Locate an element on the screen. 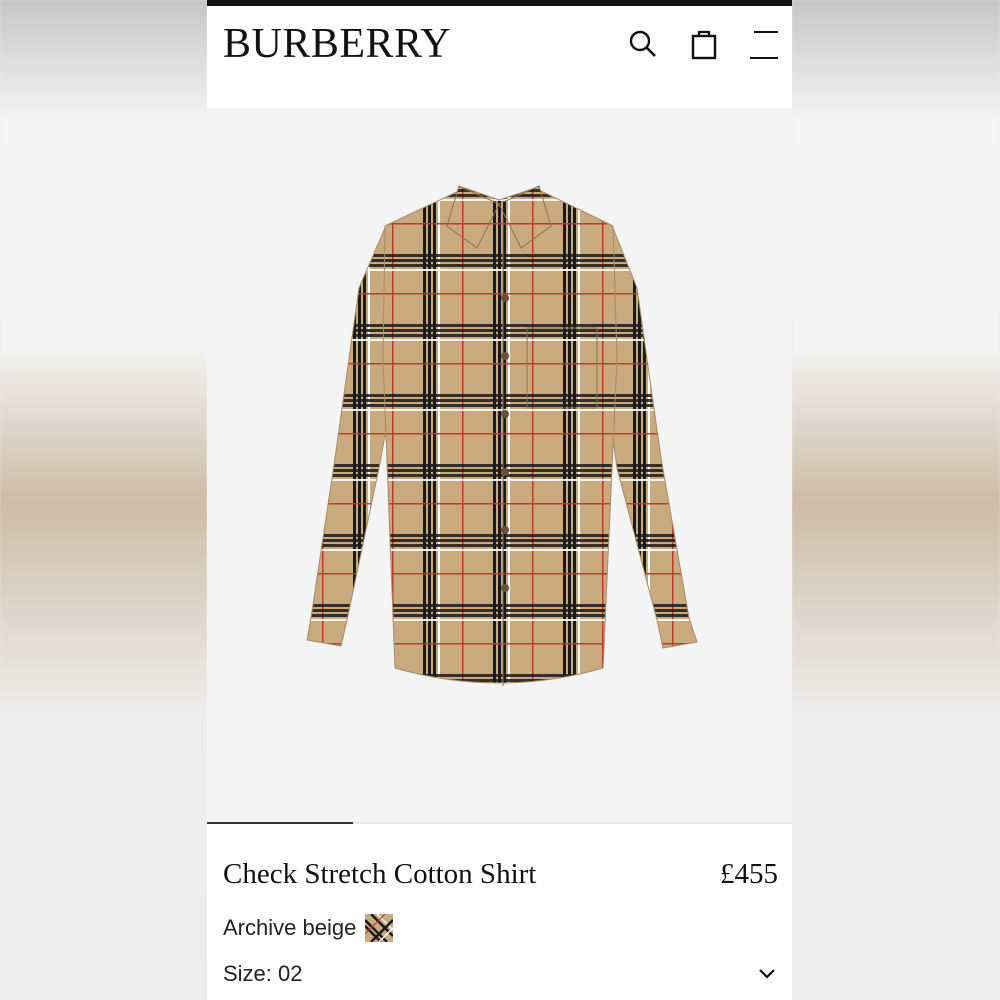 Image resolution: width=1000 pixels, height=1000 pixels. search-icon is located at coordinates (642, 43).